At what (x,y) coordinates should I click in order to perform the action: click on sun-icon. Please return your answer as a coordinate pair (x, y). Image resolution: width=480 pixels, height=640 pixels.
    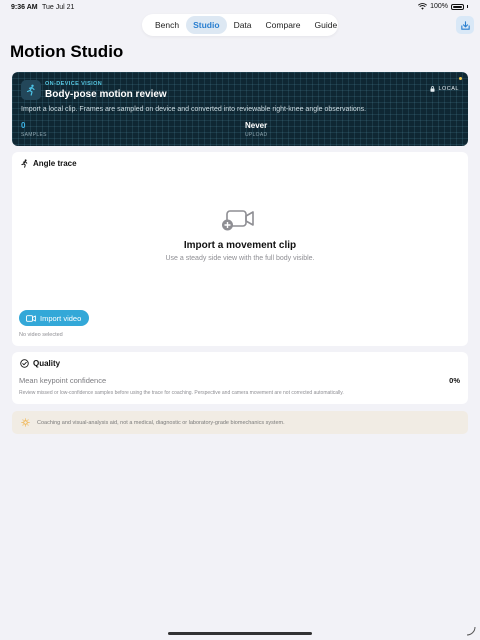
    Looking at the image, I should click on (25, 422).